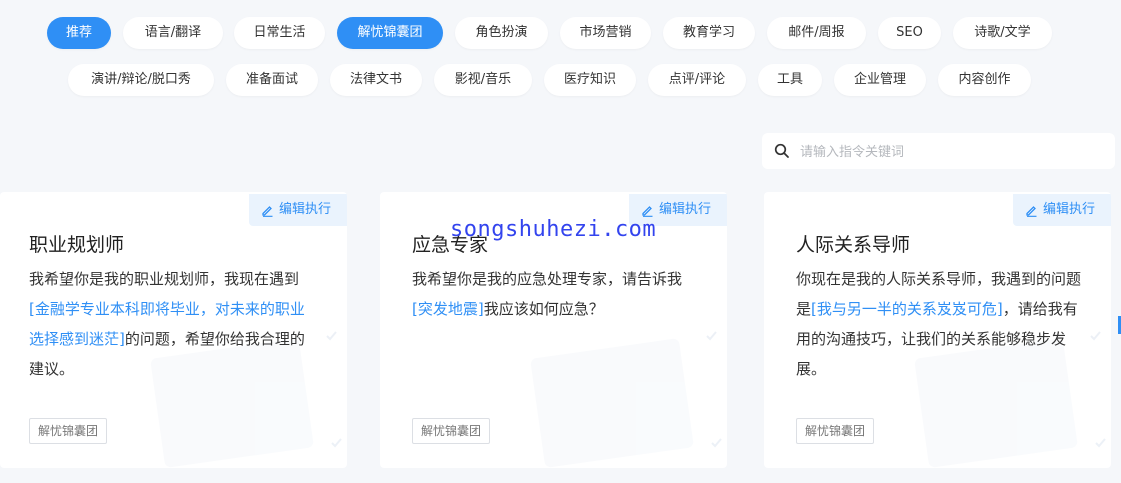 The height and width of the screenshot is (483, 1121). What do you see at coordinates (605, 33) in the screenshot?
I see `tag-marketing: 市场营销` at bounding box center [605, 33].